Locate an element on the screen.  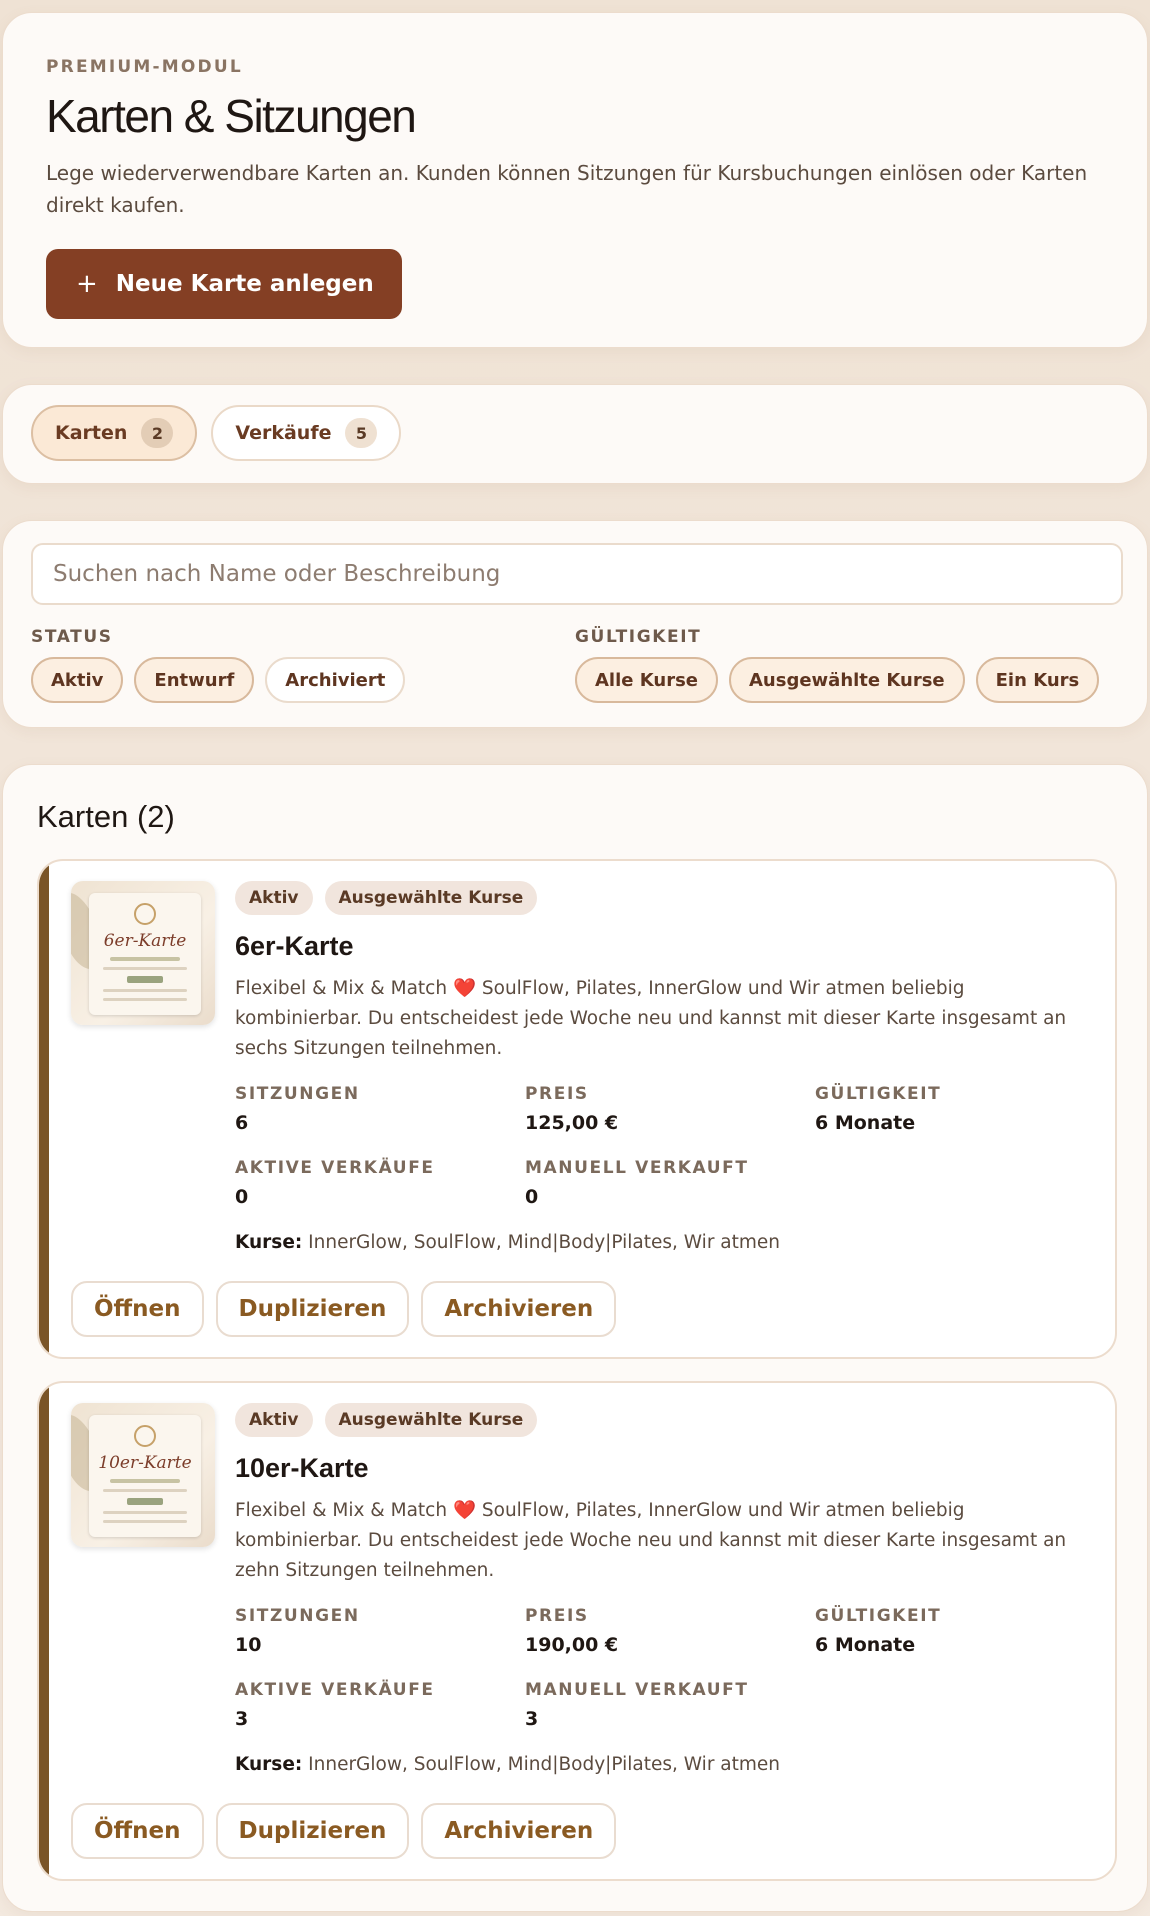
tab-sales-count: 5 is located at coordinates (361, 433).